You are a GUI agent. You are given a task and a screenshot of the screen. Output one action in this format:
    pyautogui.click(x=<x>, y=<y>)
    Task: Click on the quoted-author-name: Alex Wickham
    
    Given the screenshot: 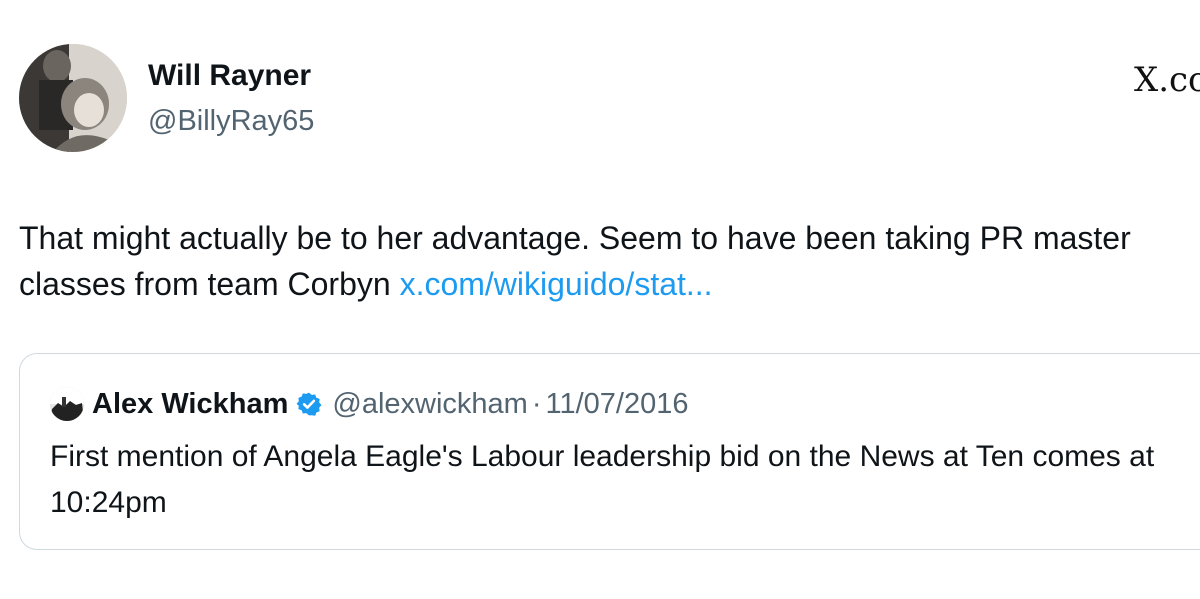 What is the action you would take?
    pyautogui.click(x=190, y=404)
    